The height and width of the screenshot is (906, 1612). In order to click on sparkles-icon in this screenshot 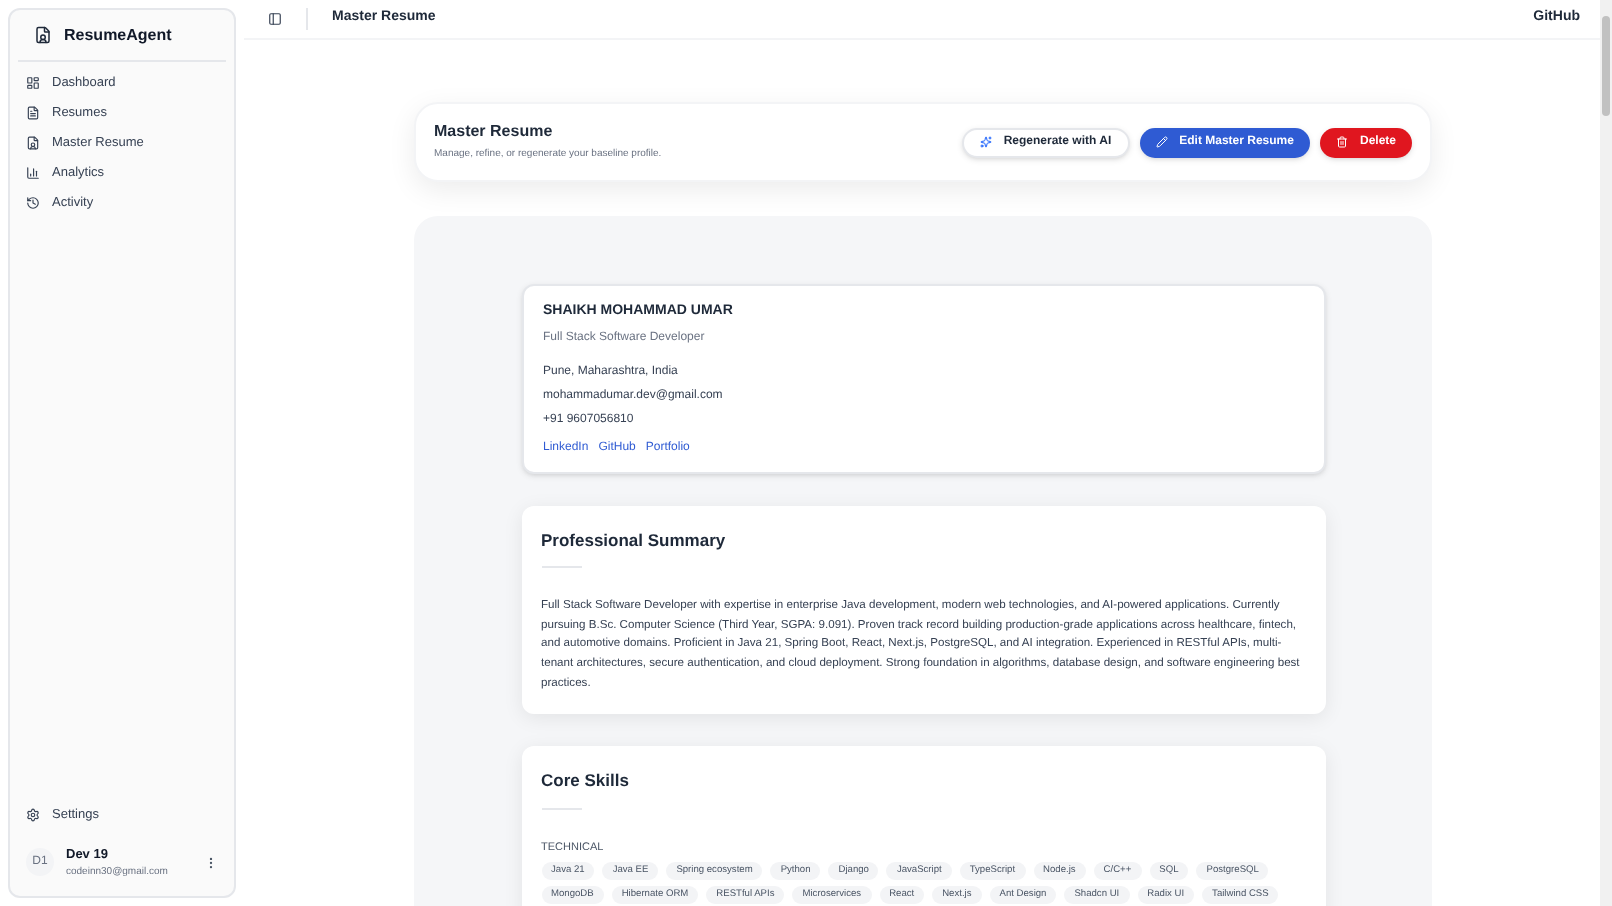, I will do `click(985, 142)`.